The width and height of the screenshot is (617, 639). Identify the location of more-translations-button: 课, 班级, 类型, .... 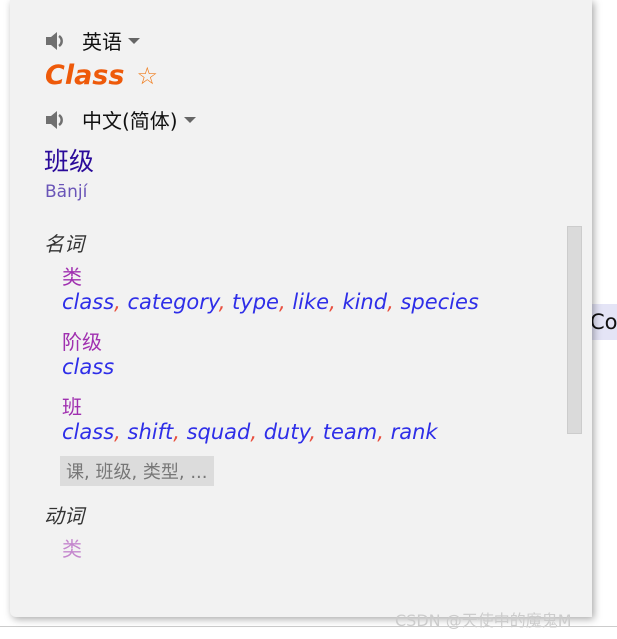
(137, 471).